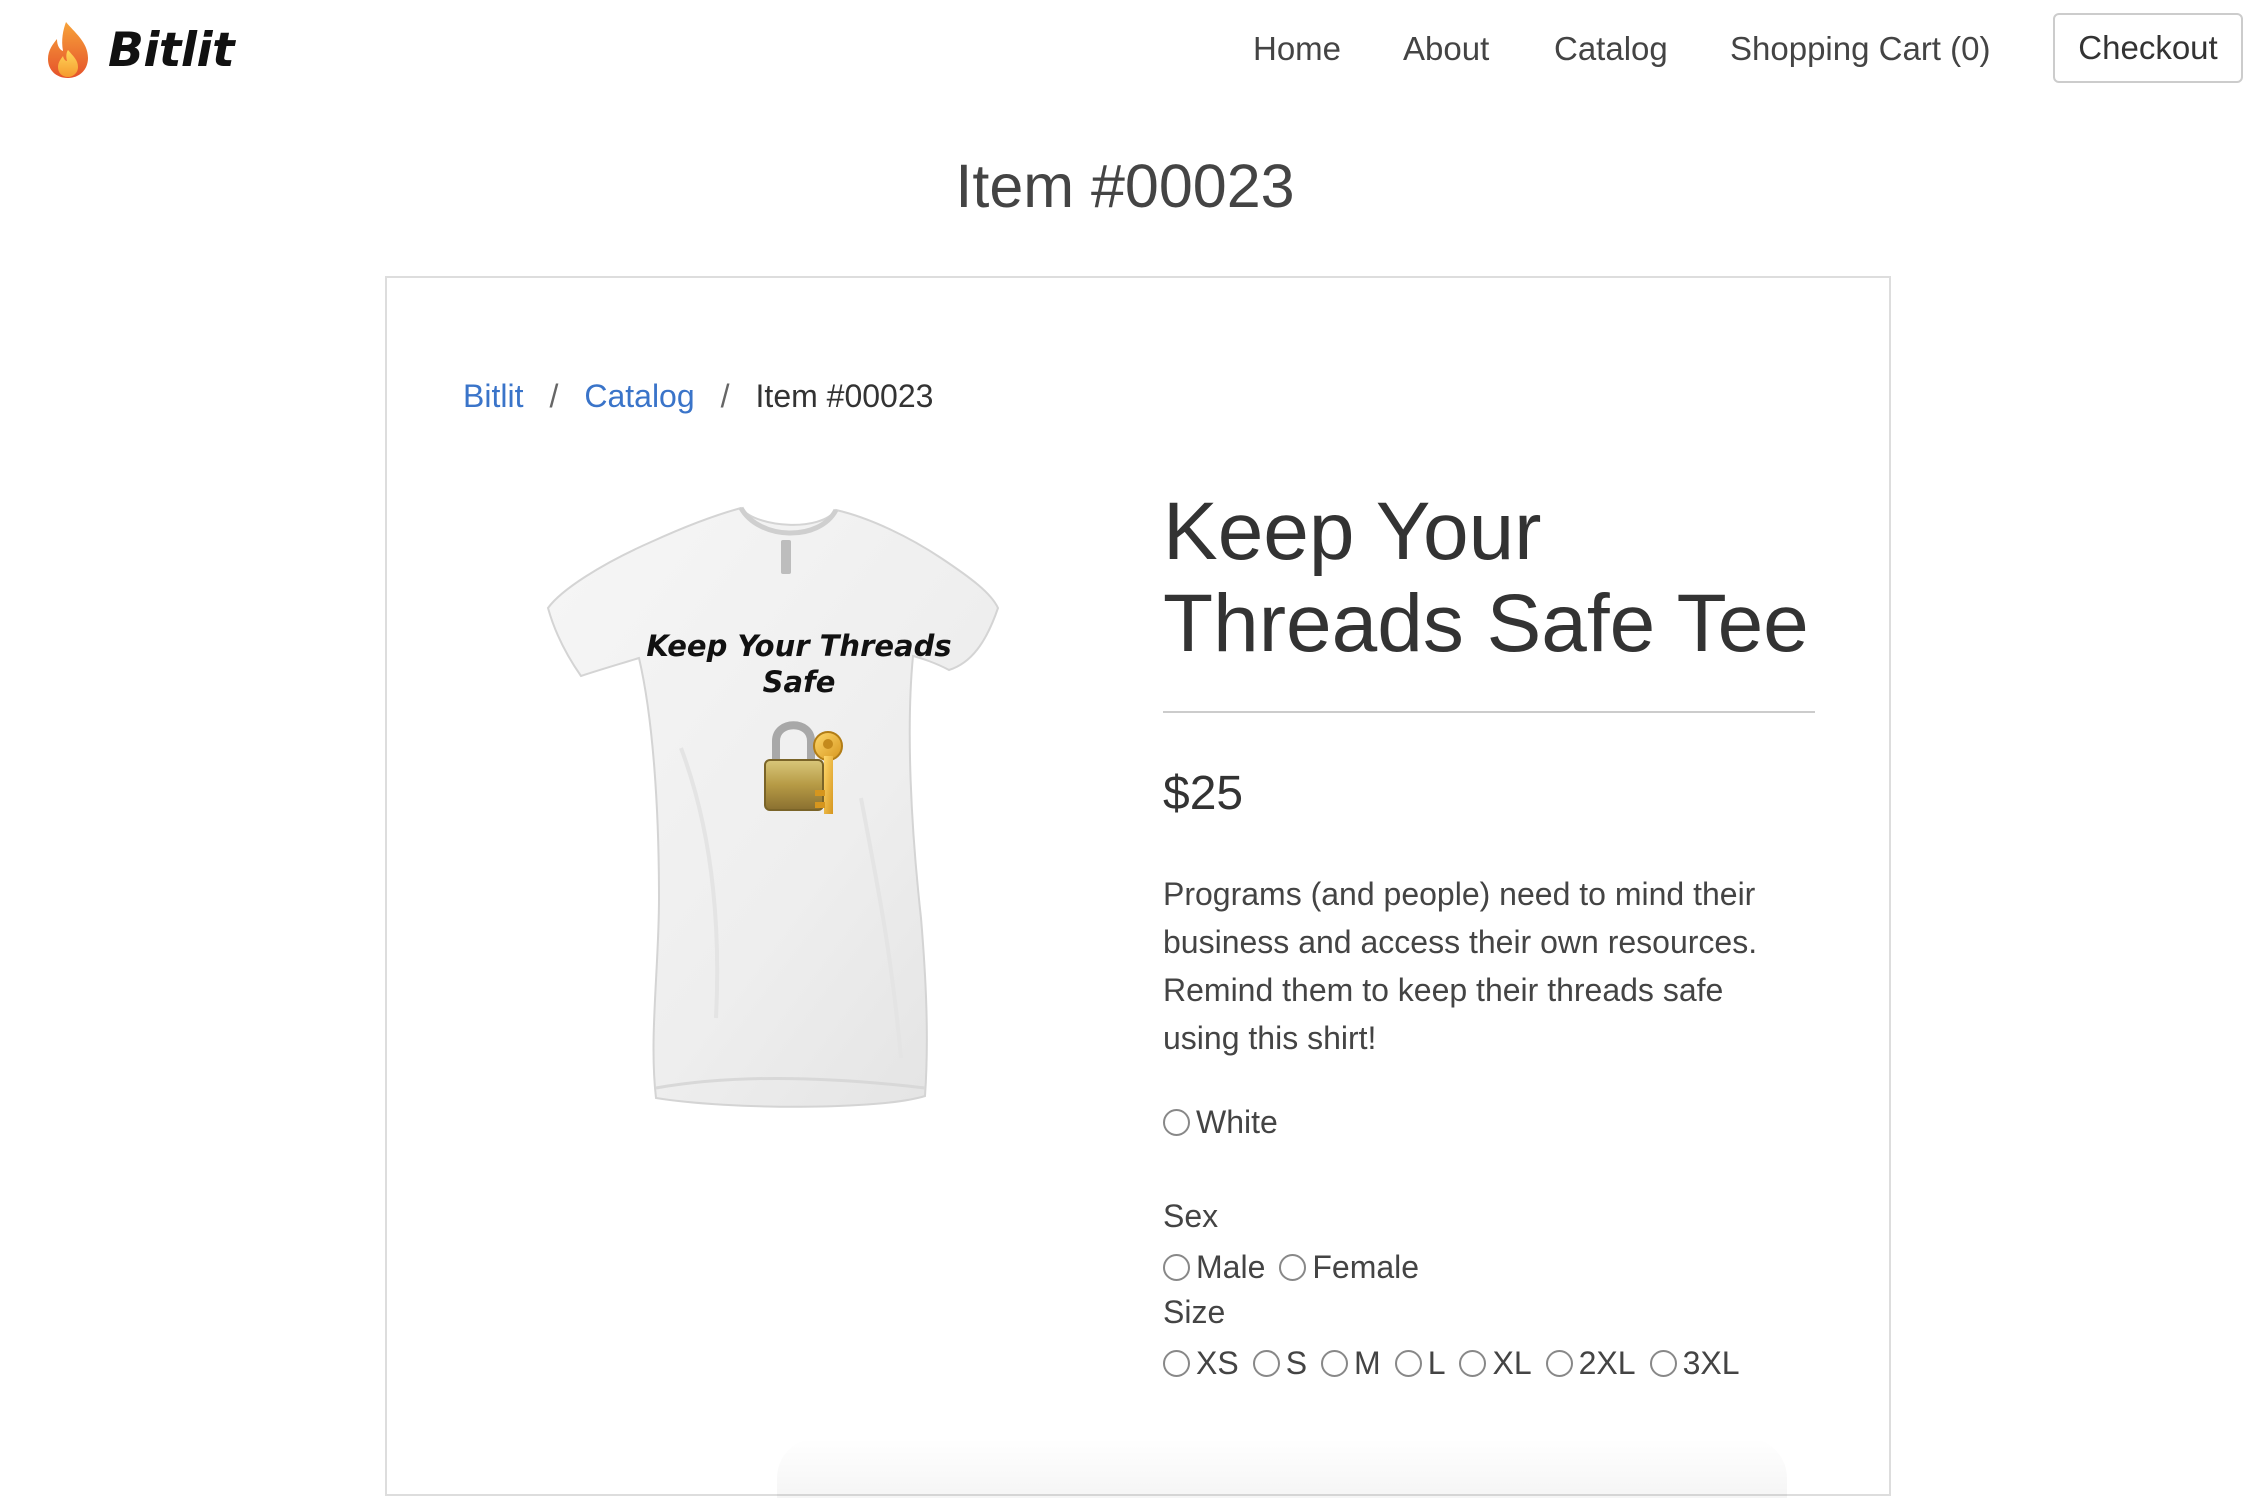 The height and width of the screenshot is (1498, 2266). I want to click on sex-options: Male Female, so click(1298, 1267).